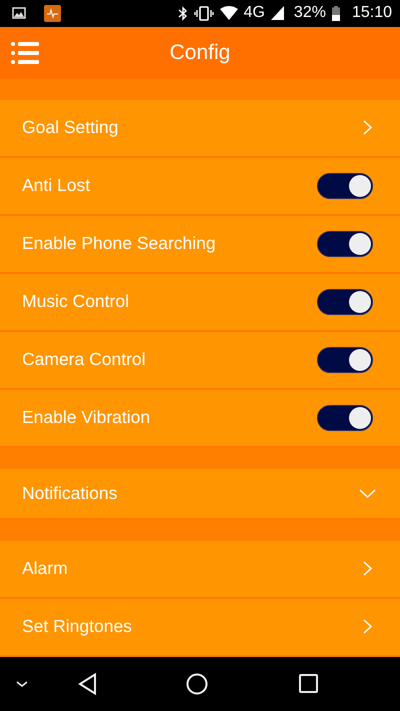 The height and width of the screenshot is (711, 400). I want to click on settings-row: Camera Control, so click(200, 360).